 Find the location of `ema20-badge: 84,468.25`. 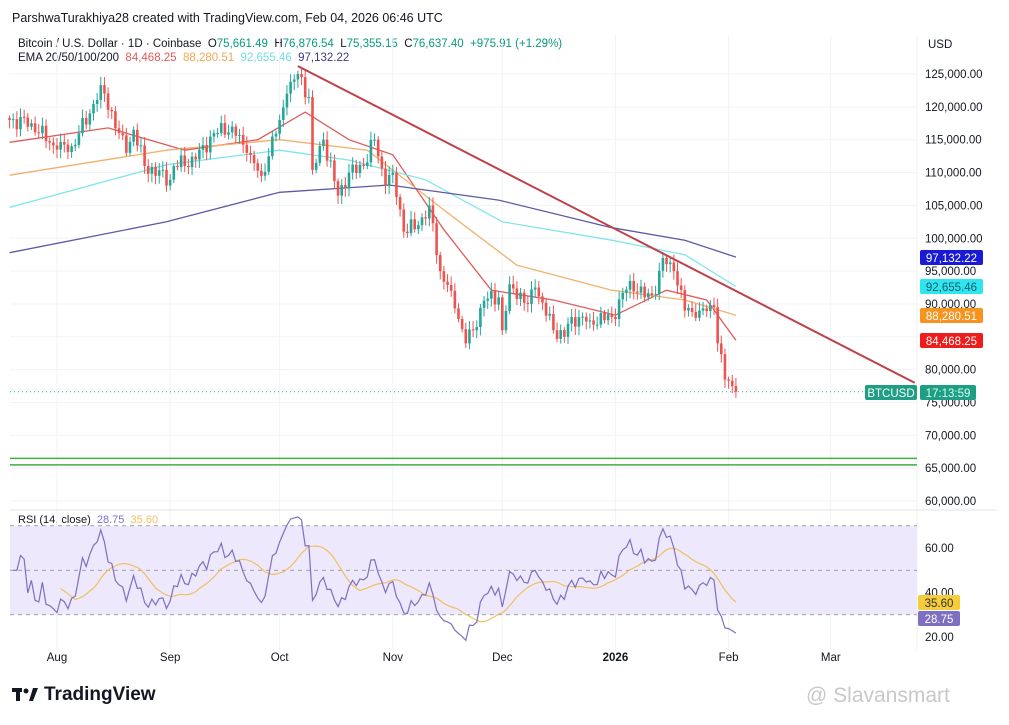

ema20-badge: 84,468.25 is located at coordinates (951, 342).